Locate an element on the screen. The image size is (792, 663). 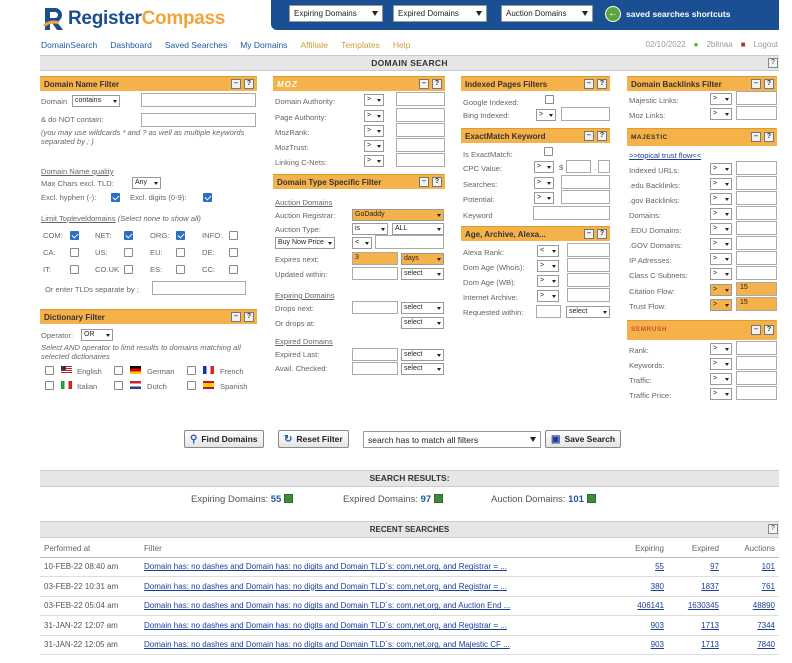
age-wb-input is located at coordinates (588, 280).